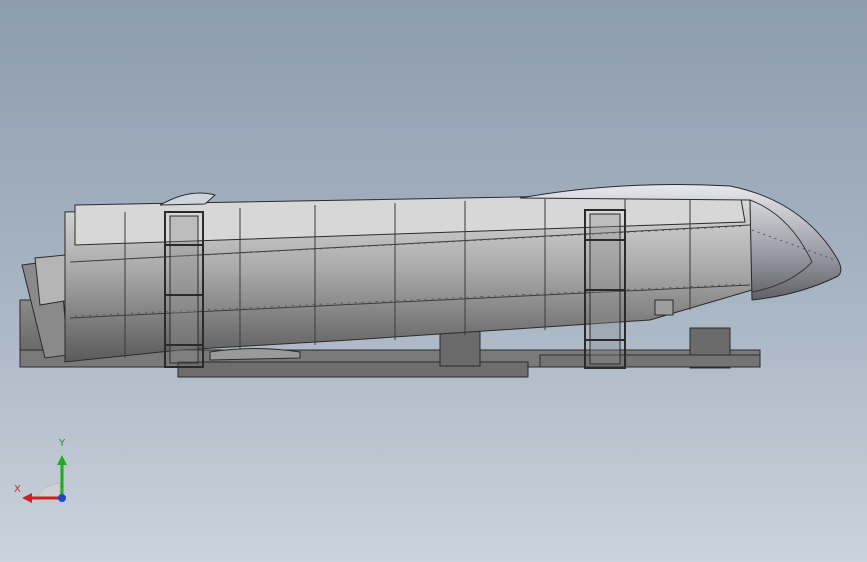  I want to click on x-axis-head, so click(27, 498).